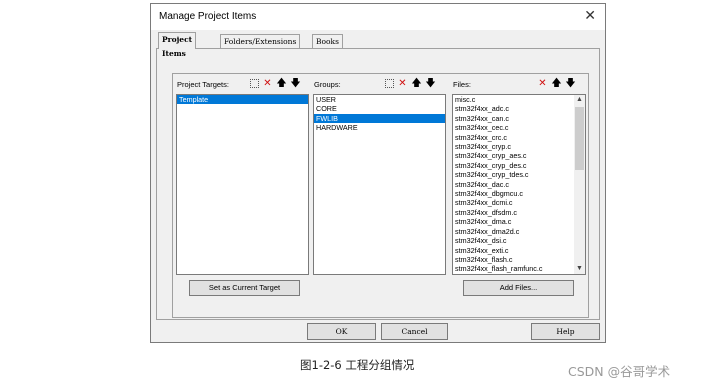  Describe the element at coordinates (295, 84) in the screenshot. I see `move-down-target-icon: 🡇` at that location.